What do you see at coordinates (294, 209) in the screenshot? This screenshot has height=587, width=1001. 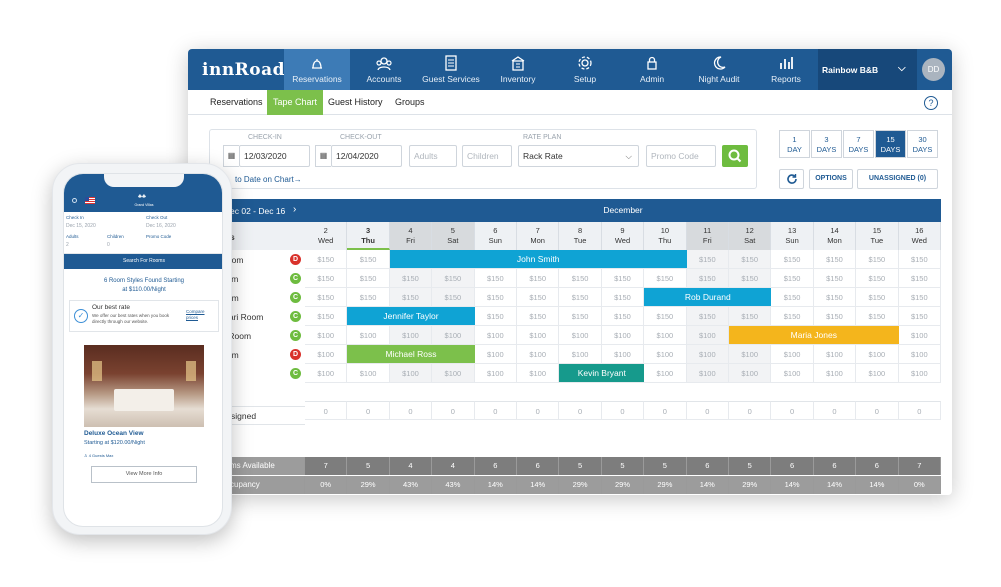 I see `chevron-right-icon: ›` at bounding box center [294, 209].